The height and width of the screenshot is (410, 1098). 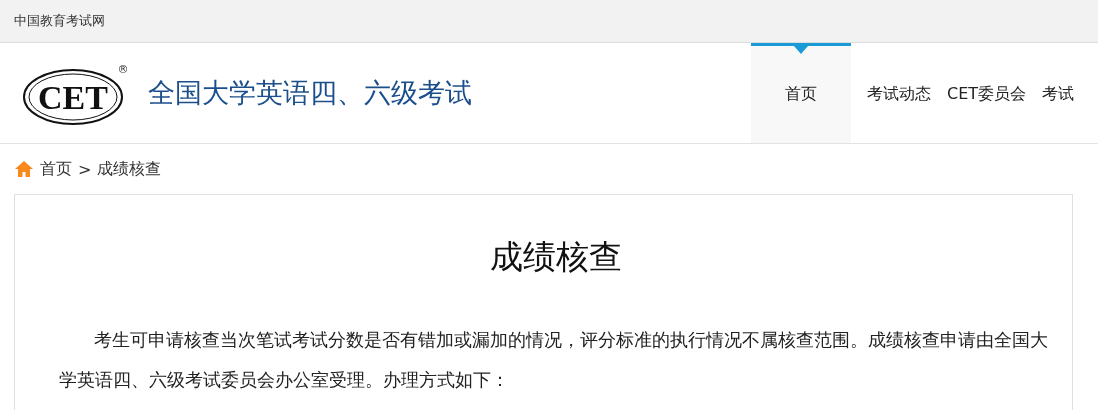 What do you see at coordinates (554, 360) in the screenshot?
I see `article-paragraph: 考生可申请核查当次笔试考试分数是否有错加或漏加的情况，评分标准的执行情况不属核查范围。成绩核查申请由全国大学英语四、六级考试委员会办公室受理。办理方式如下：` at bounding box center [554, 360].